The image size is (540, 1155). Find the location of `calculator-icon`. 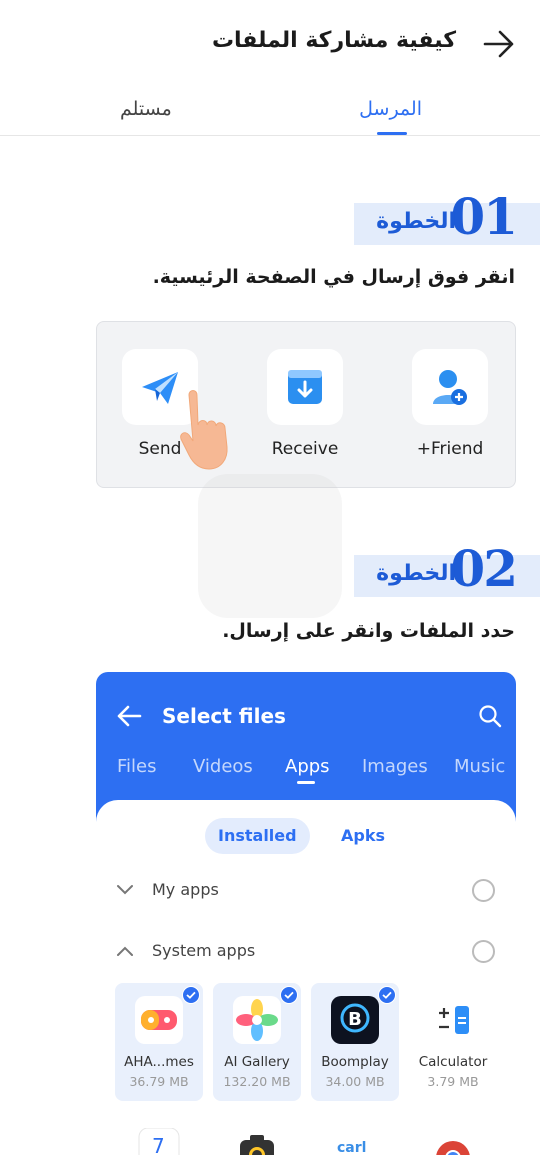

calculator-icon is located at coordinates (453, 1020).